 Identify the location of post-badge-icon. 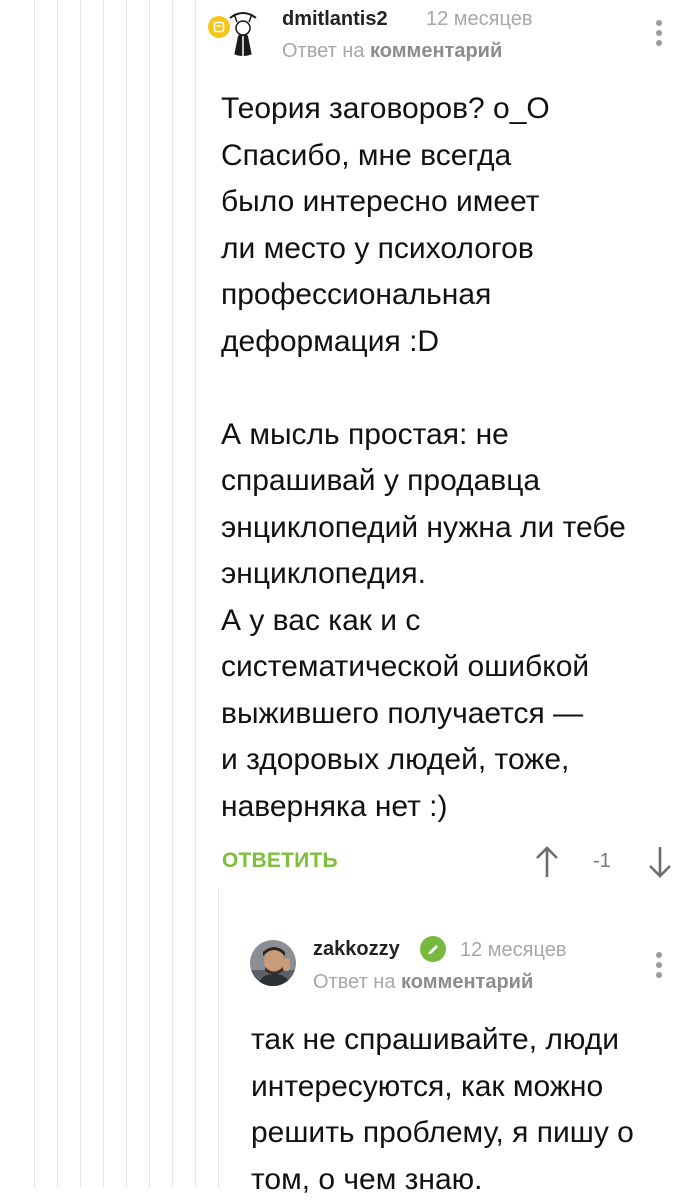
(219, 27).